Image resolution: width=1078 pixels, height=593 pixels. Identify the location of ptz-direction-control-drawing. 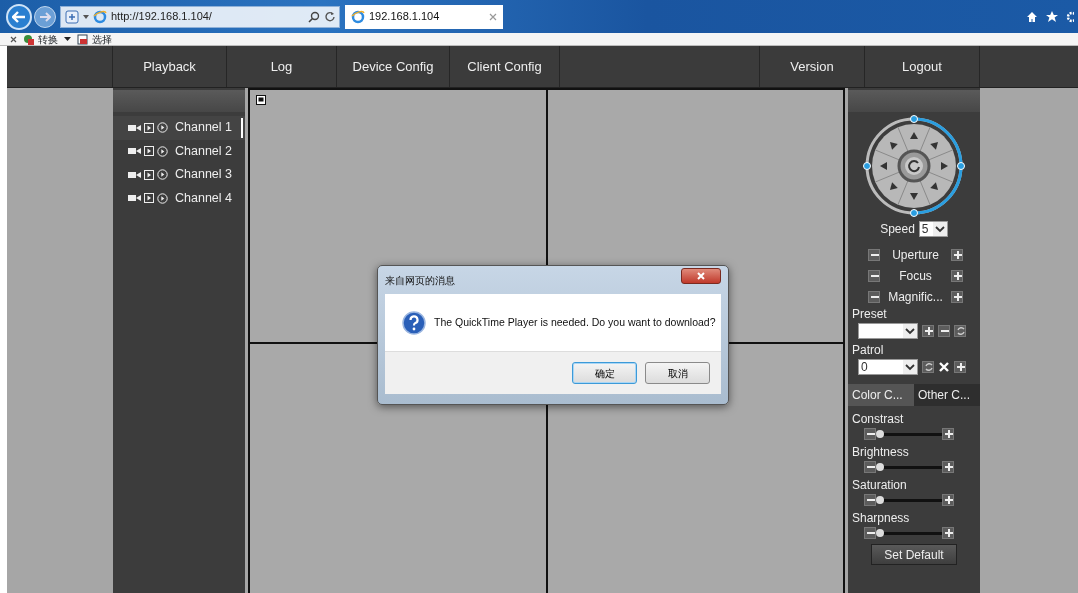
(914, 166).